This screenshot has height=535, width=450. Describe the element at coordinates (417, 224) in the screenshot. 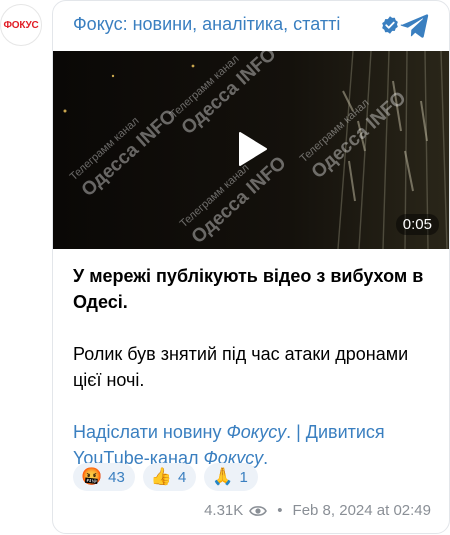

I see `video-duration: 0:05` at that location.